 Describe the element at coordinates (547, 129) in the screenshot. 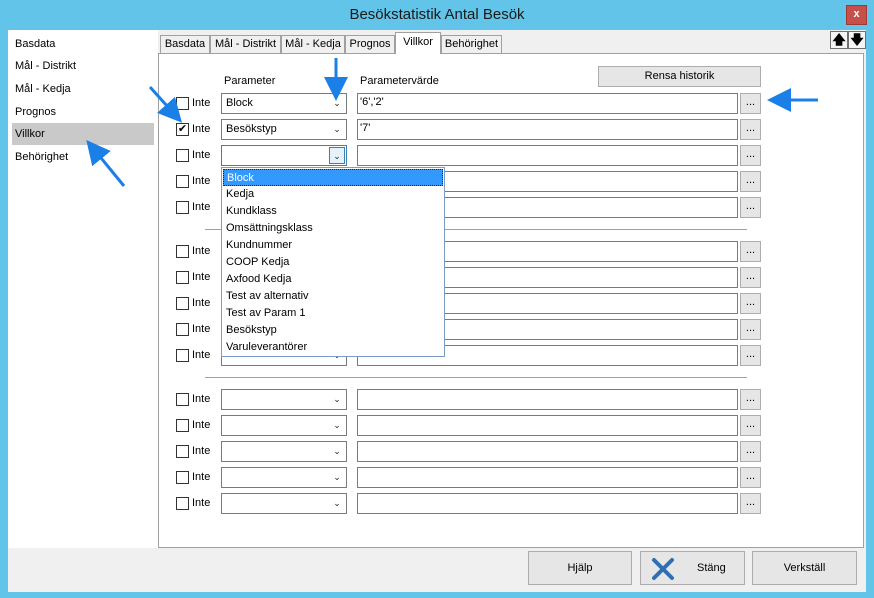

I see `parameter-value-field: '7'` at that location.